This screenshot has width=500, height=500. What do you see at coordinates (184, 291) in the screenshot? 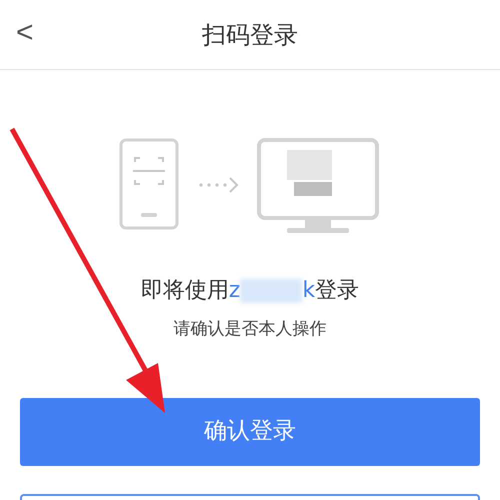
I see `prompt-text: 即将使用` at bounding box center [184, 291].